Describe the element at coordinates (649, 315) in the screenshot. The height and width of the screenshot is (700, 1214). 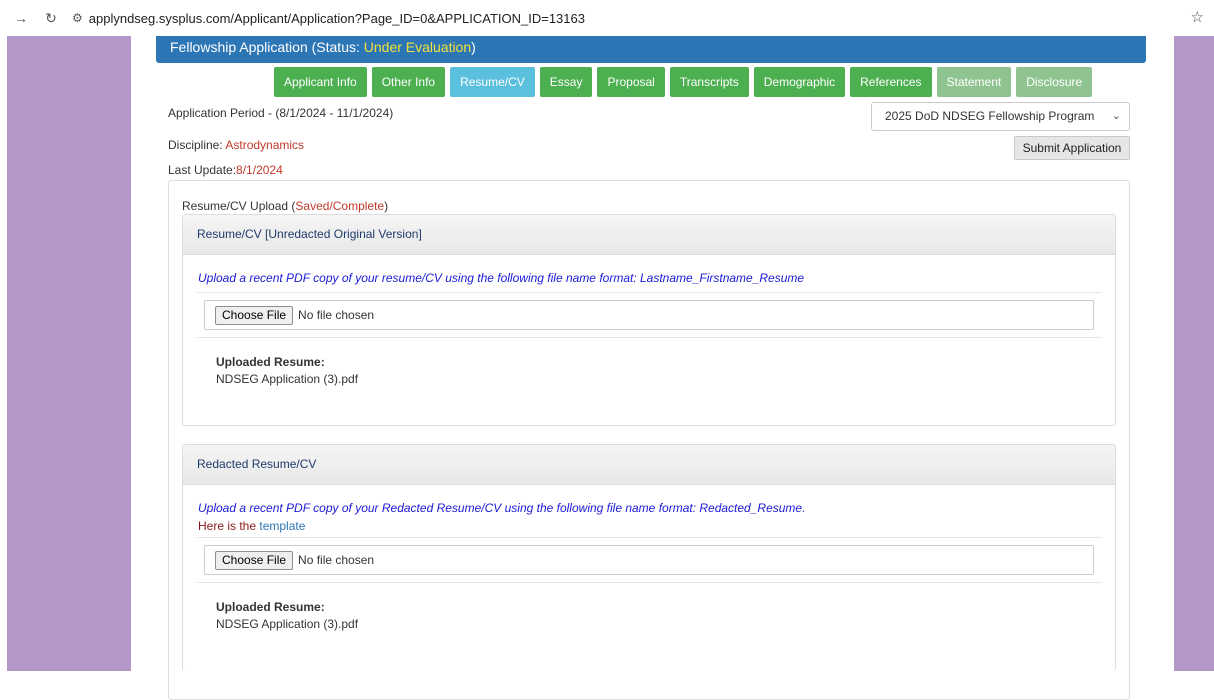
I see `original-file-input: Choose File No file chosen` at that location.